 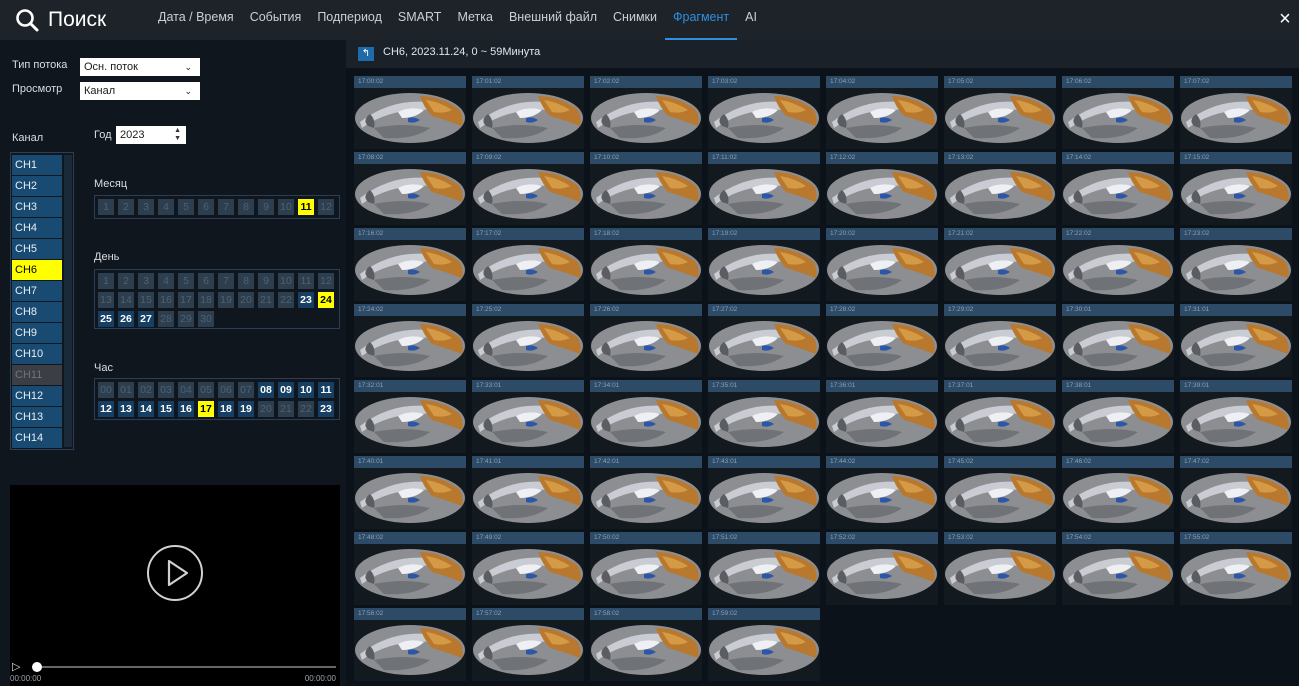 I want to click on thumbnail-tile: 17:27:02, so click(x=764, y=340).